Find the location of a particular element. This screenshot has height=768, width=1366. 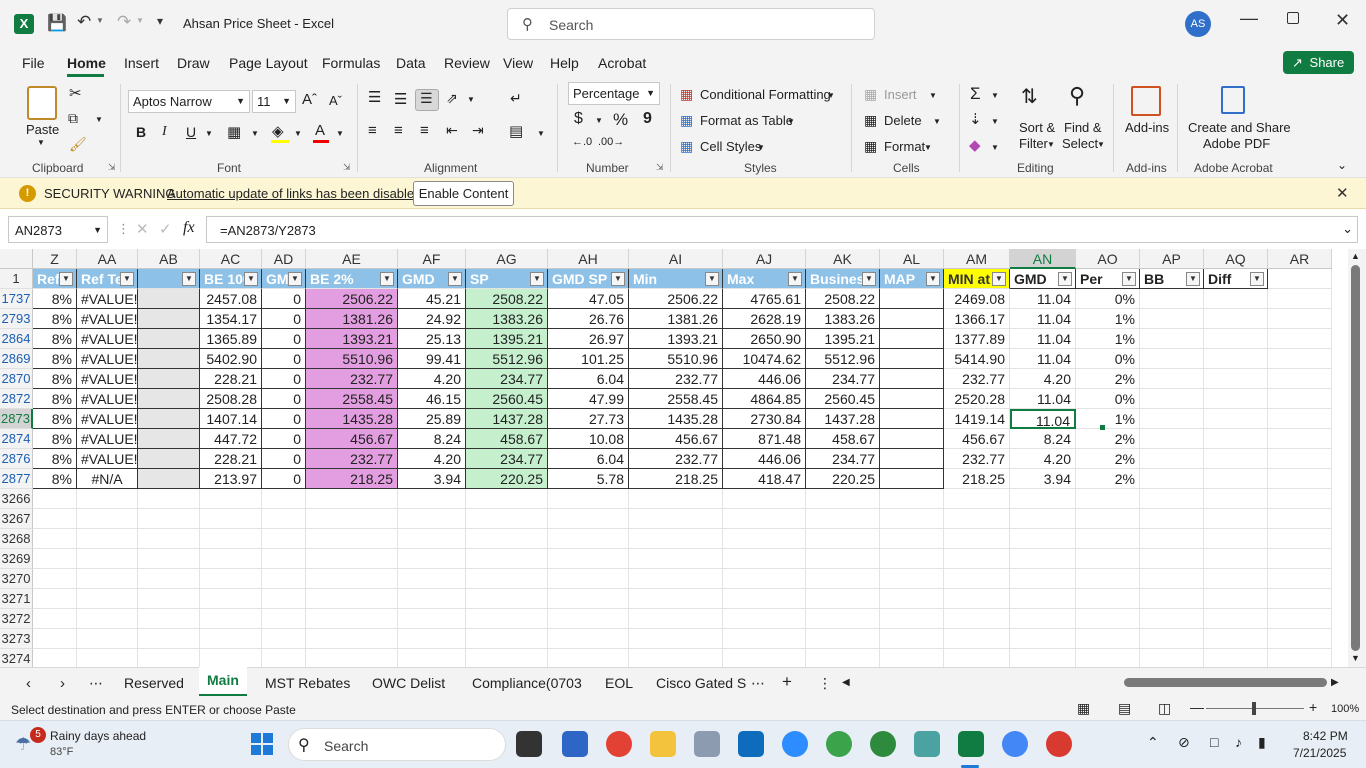

create-pdf-button: Create and Share is located at coordinates (1239, 127).